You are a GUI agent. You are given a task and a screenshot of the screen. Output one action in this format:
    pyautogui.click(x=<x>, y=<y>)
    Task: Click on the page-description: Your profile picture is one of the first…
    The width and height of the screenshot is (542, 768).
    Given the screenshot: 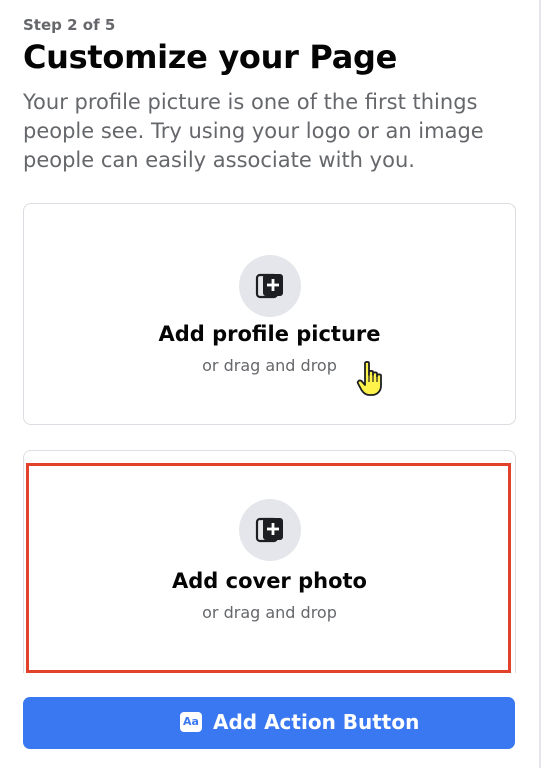 What is the action you would take?
    pyautogui.click(x=253, y=131)
    